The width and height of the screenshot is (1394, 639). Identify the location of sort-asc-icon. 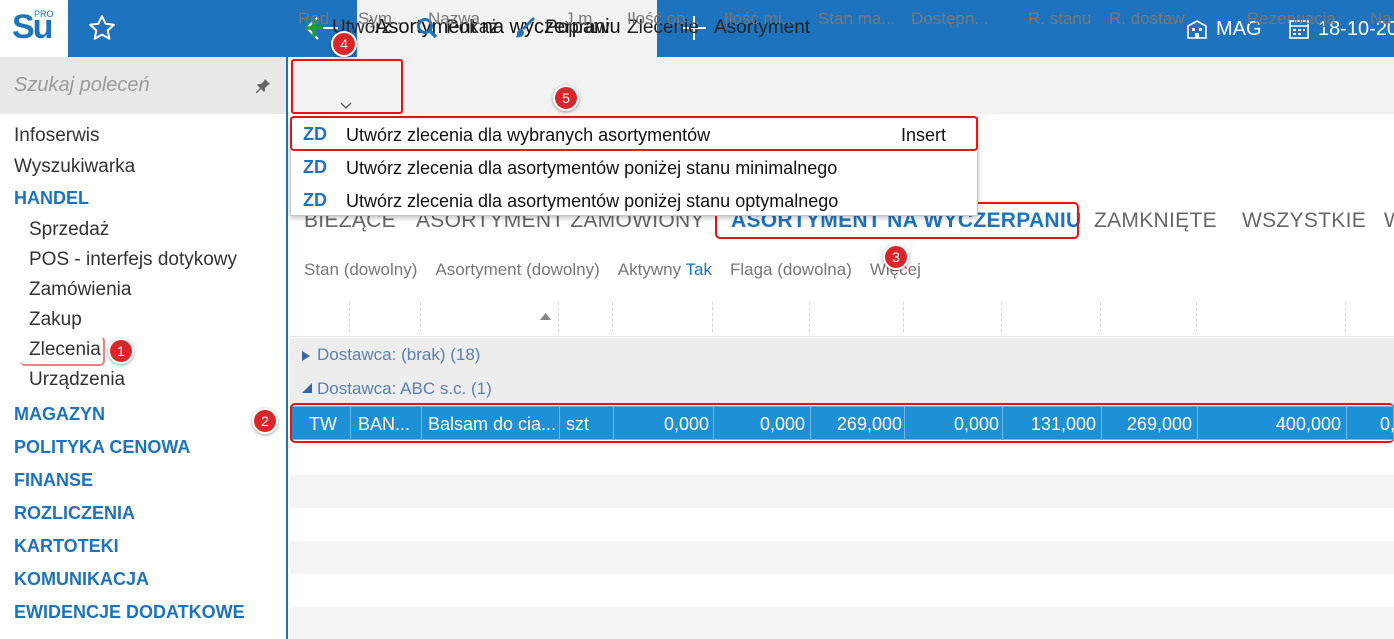
(545, 316).